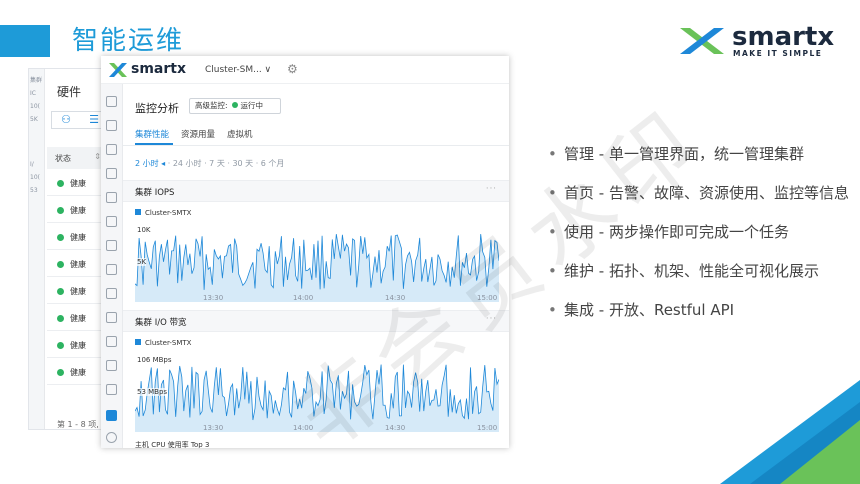 This screenshot has width=860, height=484. I want to click on y-label: 5K, so click(142, 262).